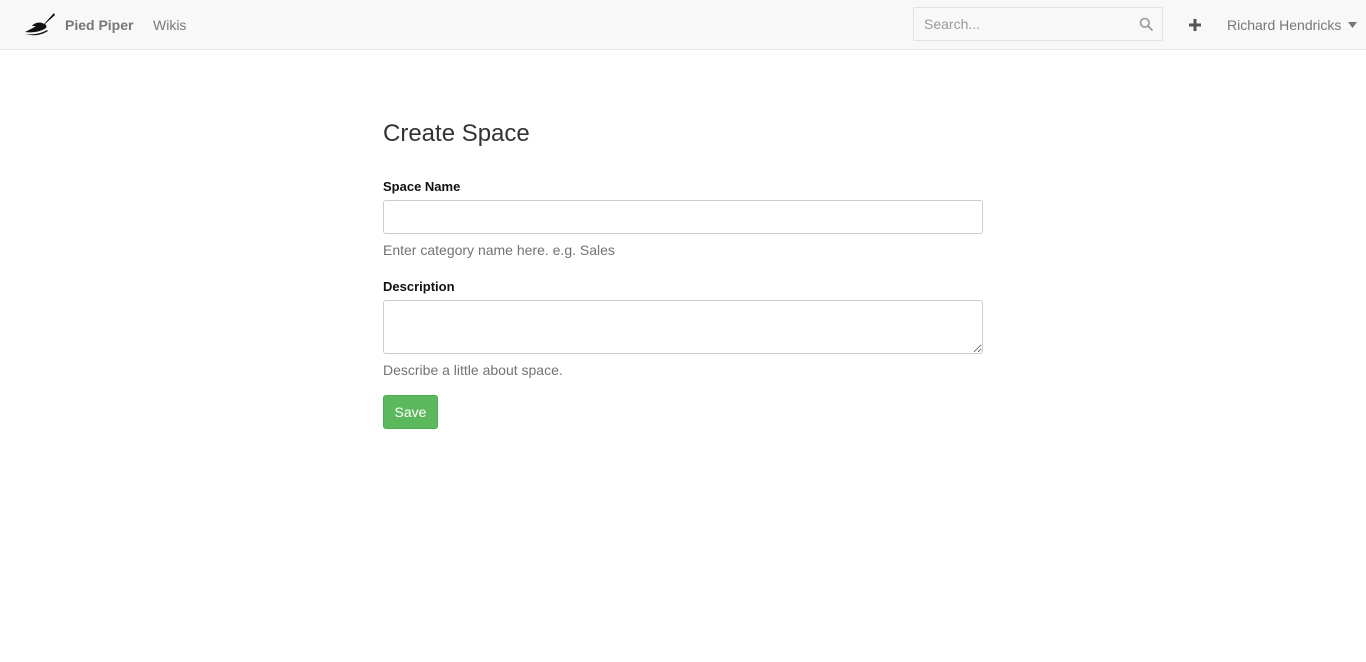 Image resolution: width=1366 pixels, height=662 pixels. Describe the element at coordinates (1353, 25) in the screenshot. I see `caret-down-icon` at that location.